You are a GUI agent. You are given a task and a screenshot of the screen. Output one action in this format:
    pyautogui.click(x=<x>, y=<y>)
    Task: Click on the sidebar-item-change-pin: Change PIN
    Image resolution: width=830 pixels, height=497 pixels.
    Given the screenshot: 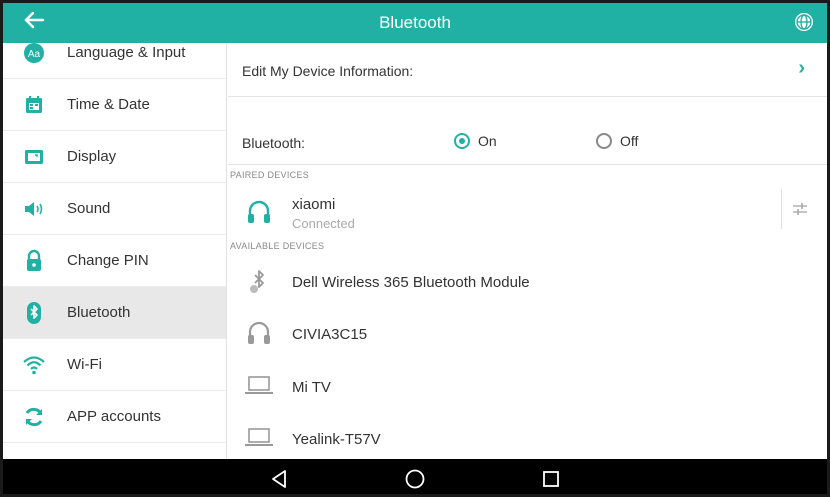 What is the action you would take?
    pyautogui.click(x=114, y=261)
    